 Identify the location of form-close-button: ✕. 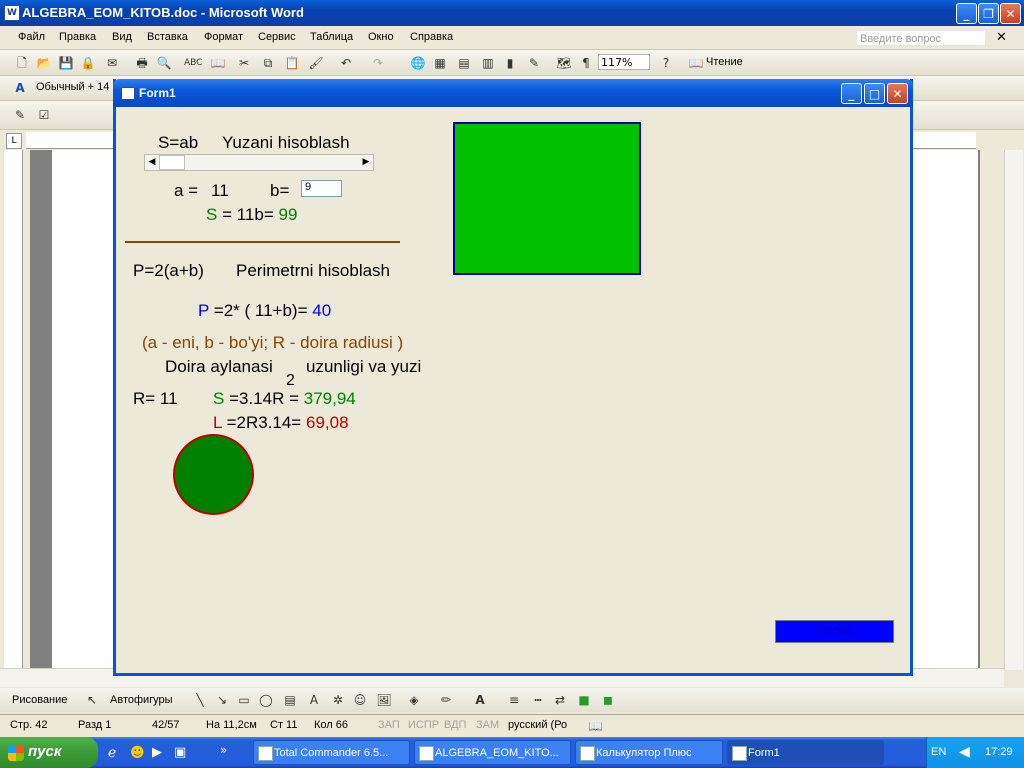
(897, 93).